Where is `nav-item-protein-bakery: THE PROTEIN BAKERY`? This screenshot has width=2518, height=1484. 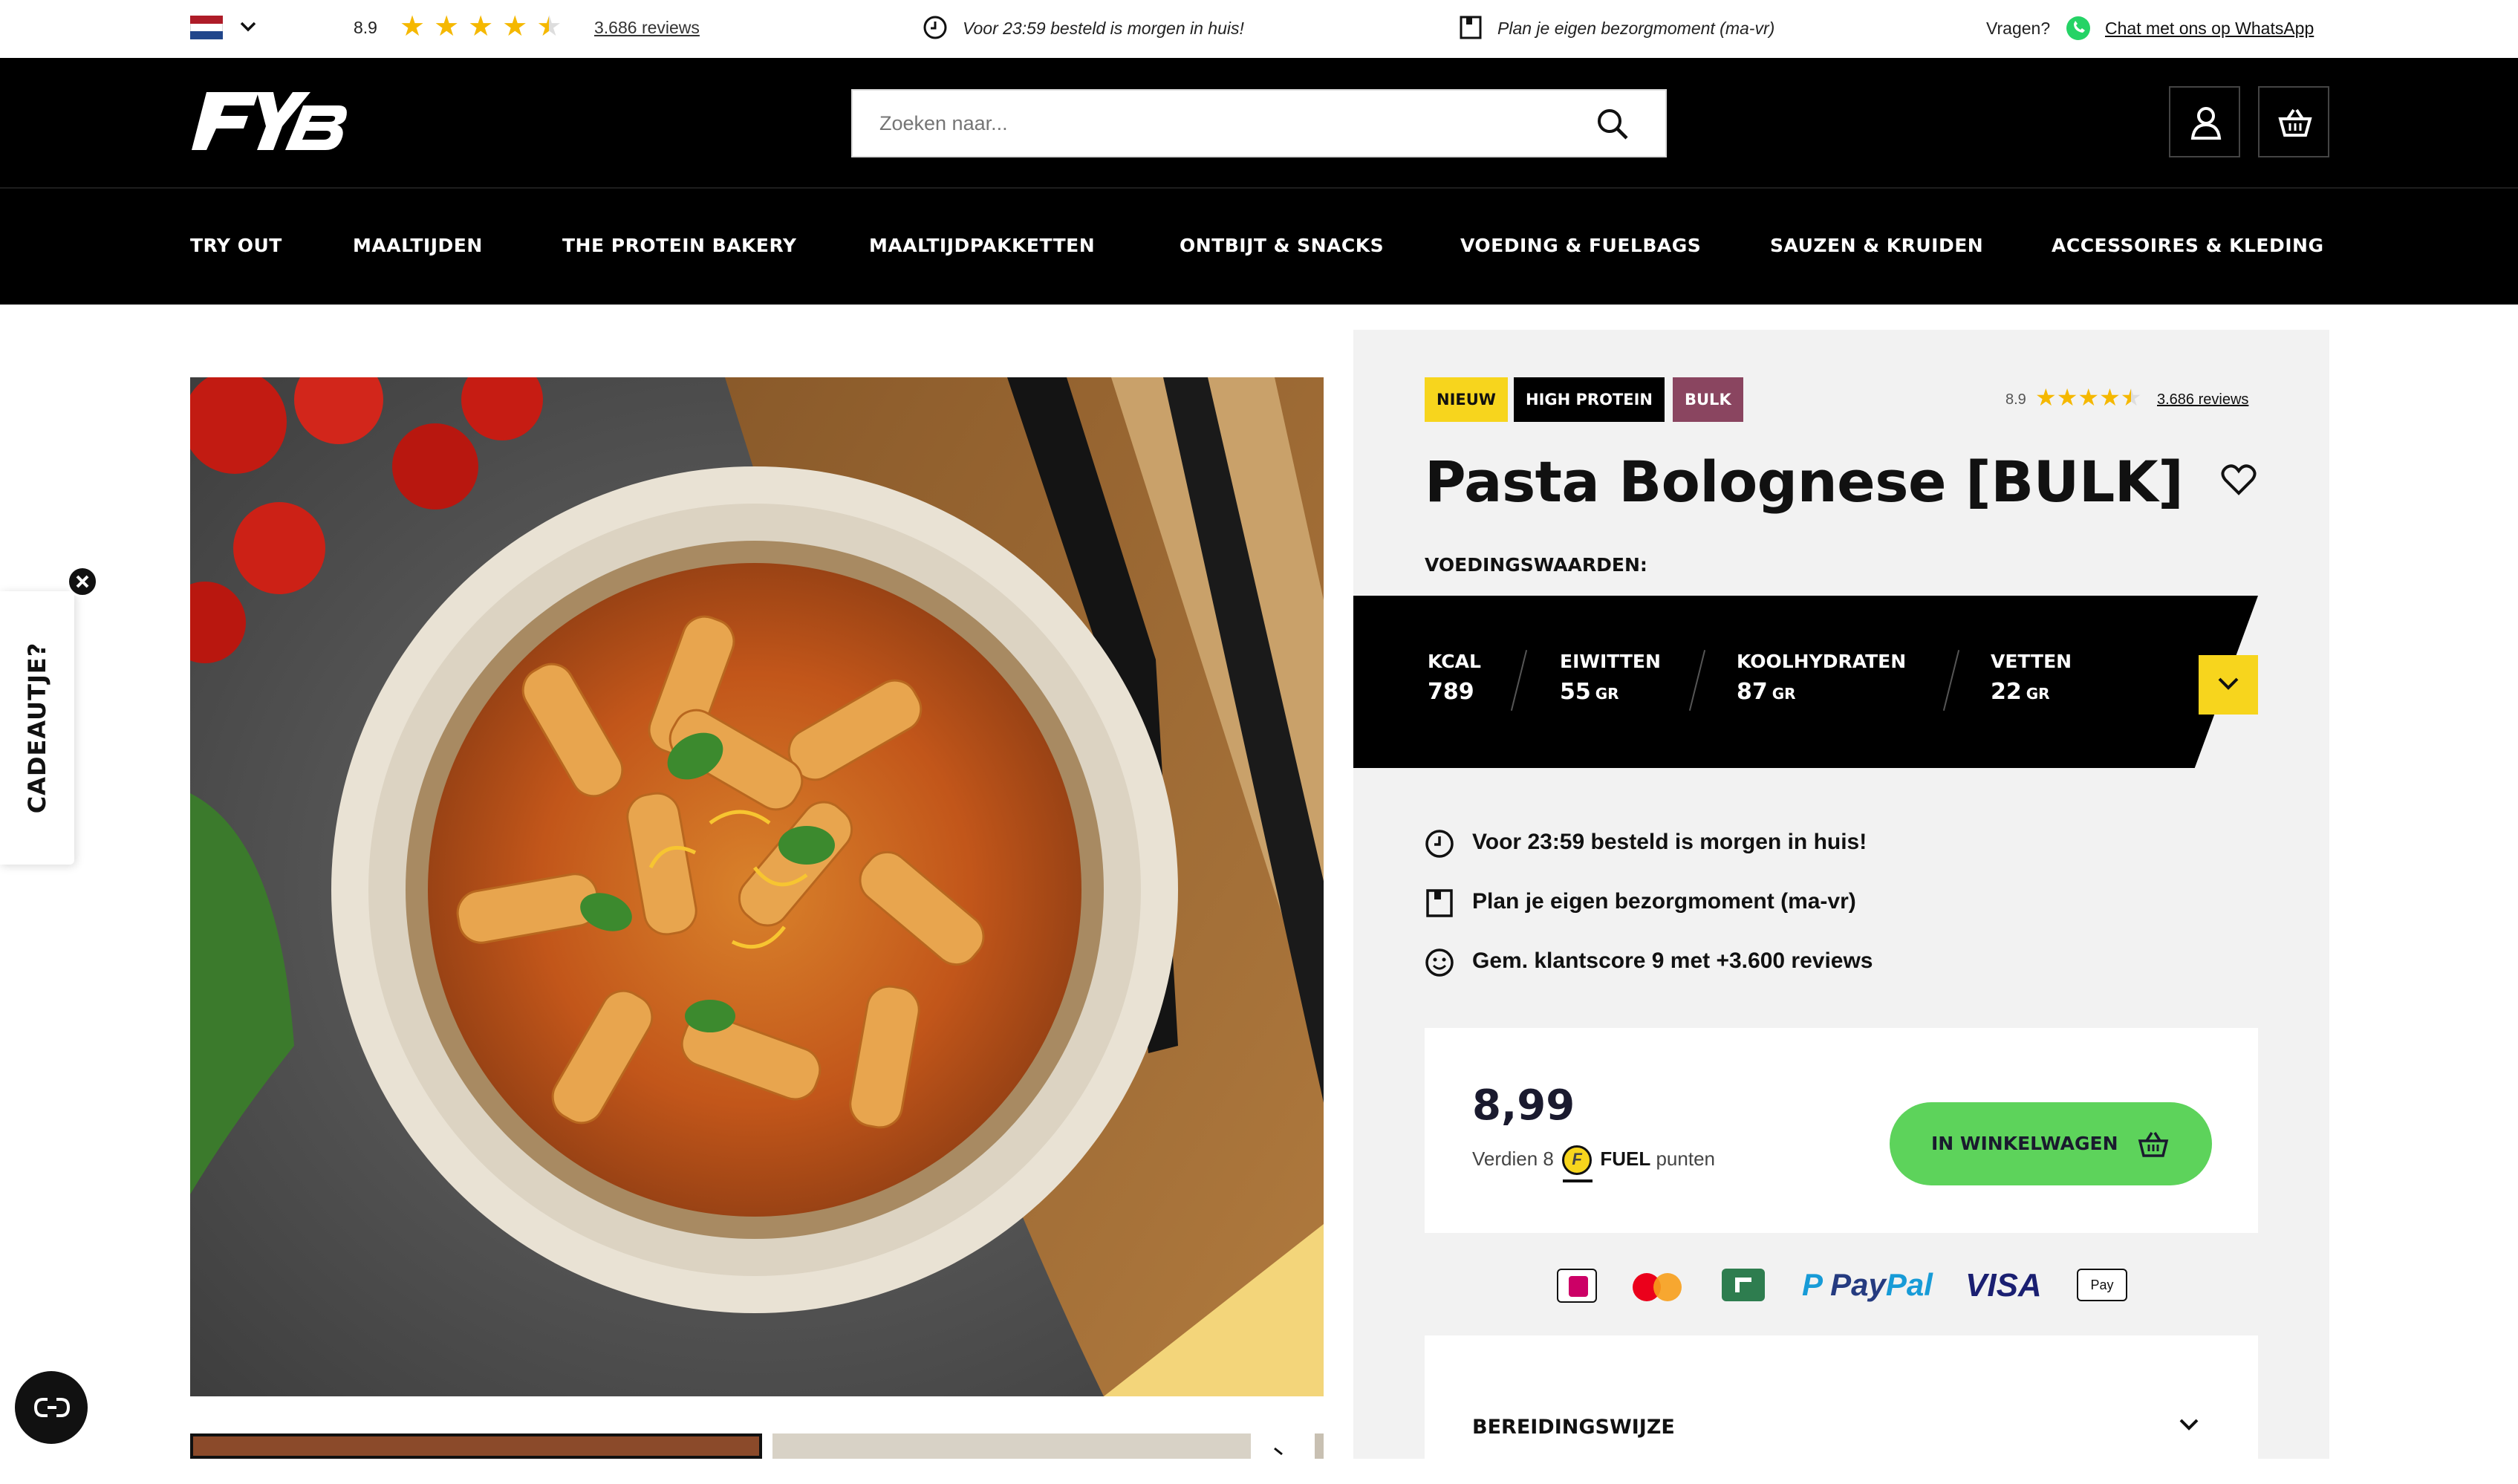
nav-item-protein-bakery: THE PROTEIN BAKERY is located at coordinates (679, 245).